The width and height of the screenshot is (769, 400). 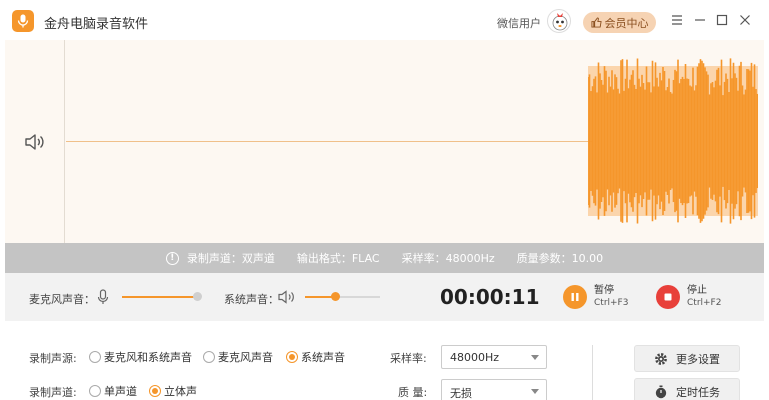 What do you see at coordinates (287, 298) in the screenshot?
I see `system-speaker-icon` at bounding box center [287, 298].